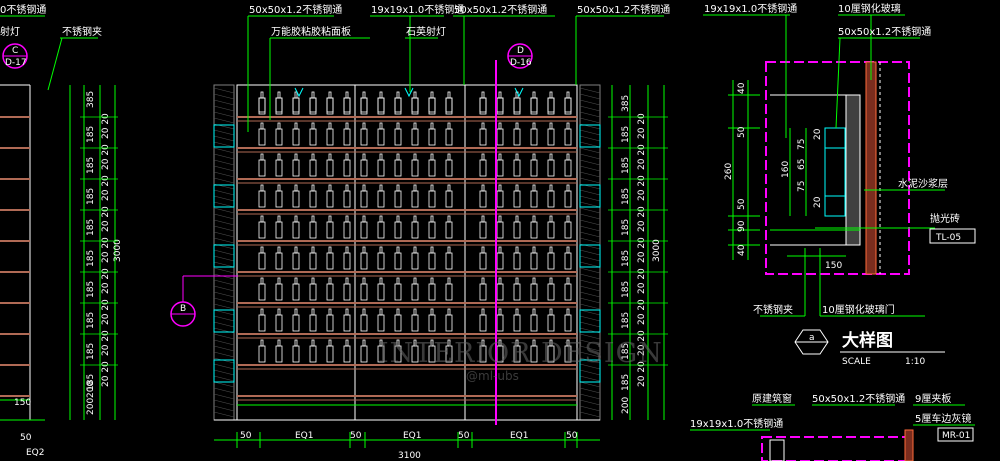 The width and height of the screenshot is (1000, 461). I want to click on marker-d-bottom: D-16, so click(521, 63).